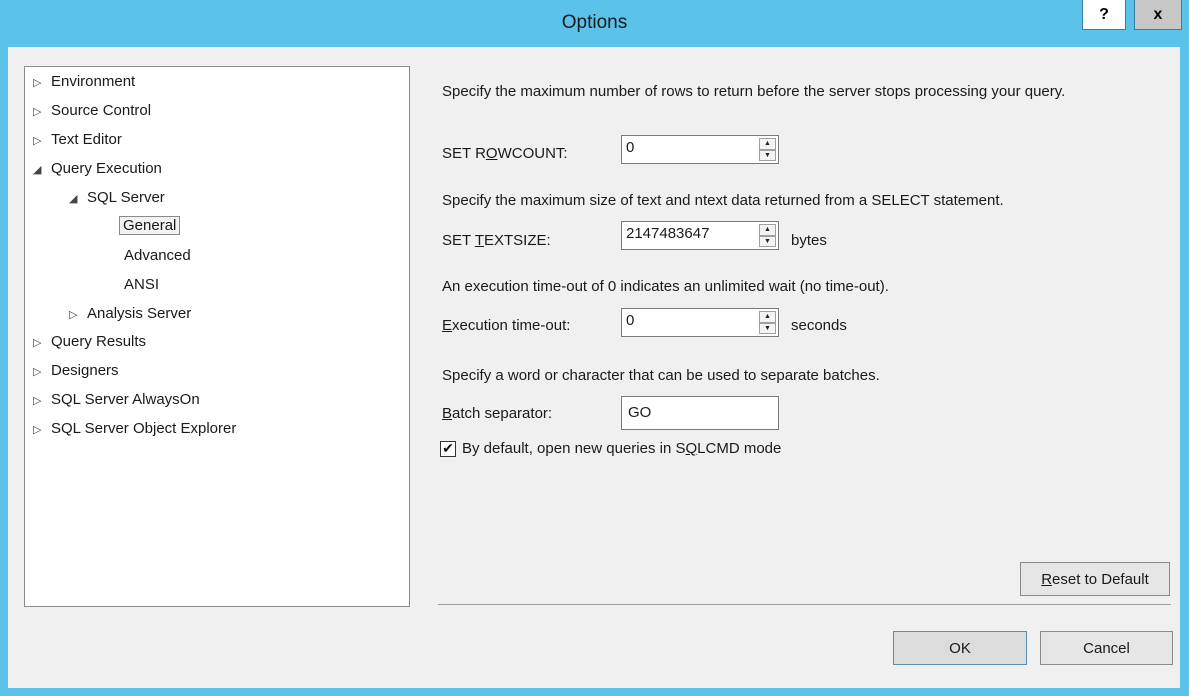 The image size is (1189, 696). What do you see at coordinates (804, 604) in the screenshot?
I see `separator-line` at bounding box center [804, 604].